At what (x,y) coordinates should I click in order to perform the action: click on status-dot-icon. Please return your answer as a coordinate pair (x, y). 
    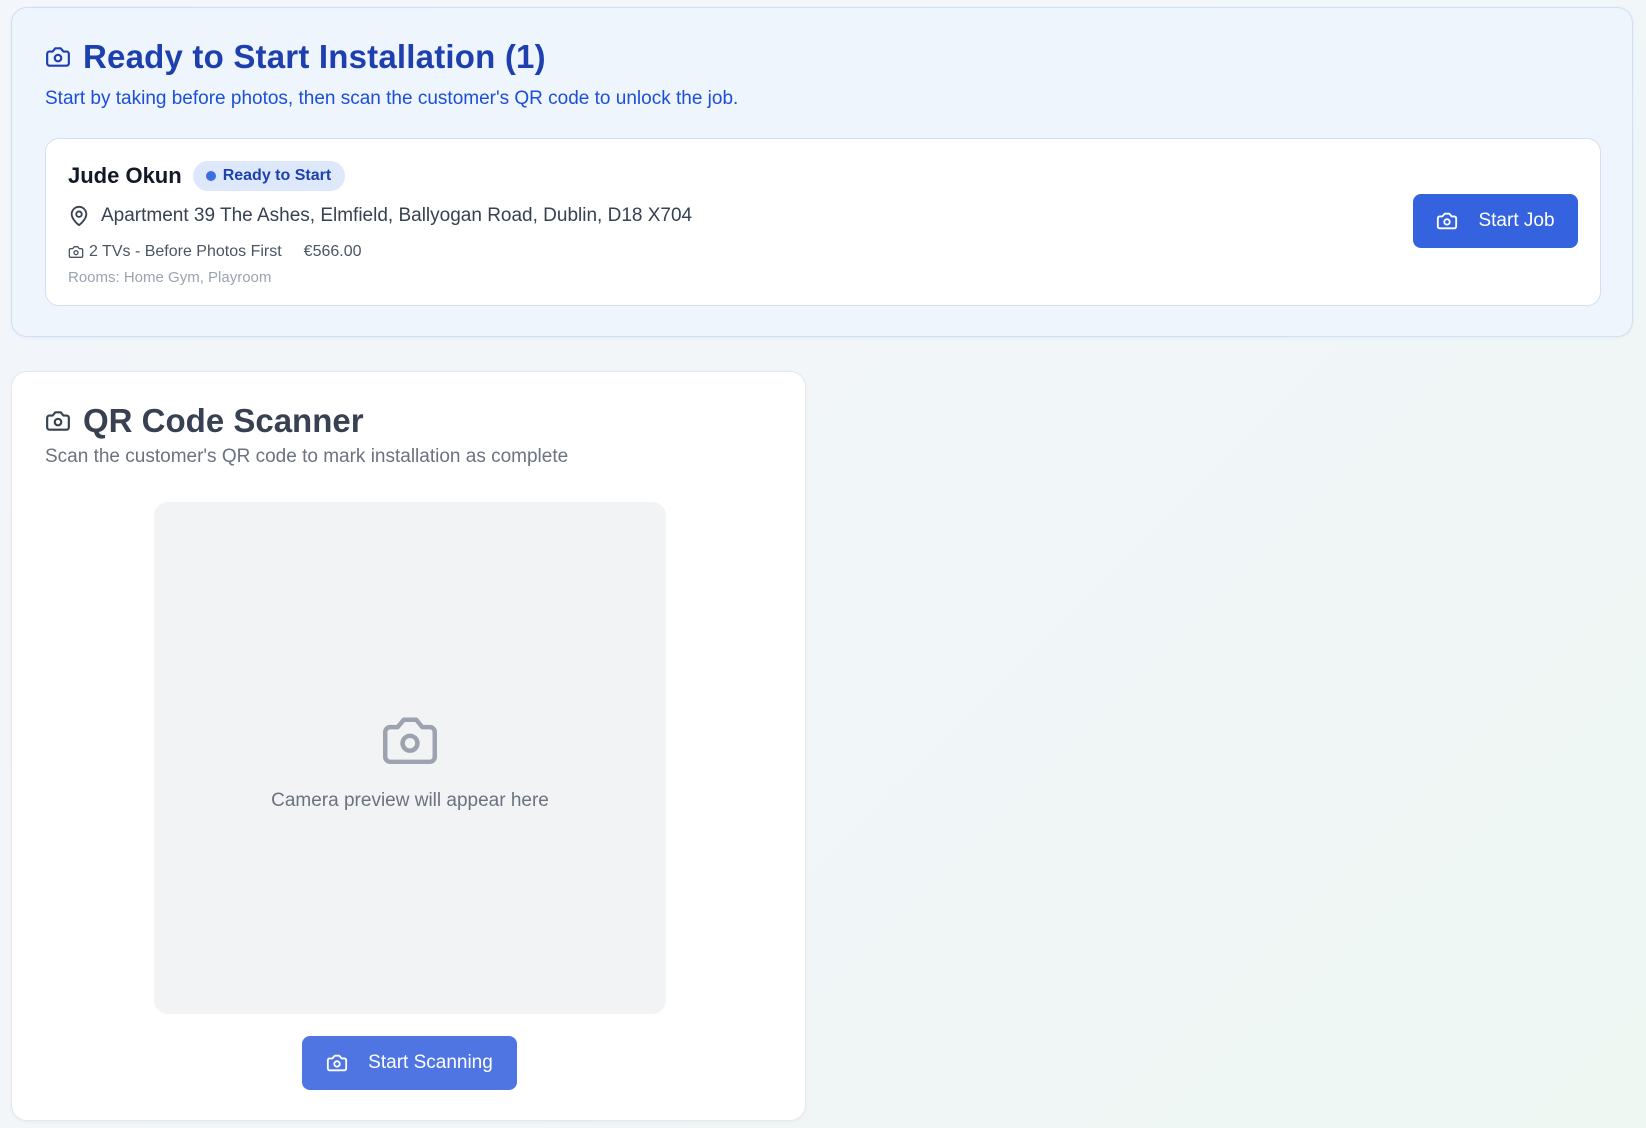
    Looking at the image, I should click on (210, 176).